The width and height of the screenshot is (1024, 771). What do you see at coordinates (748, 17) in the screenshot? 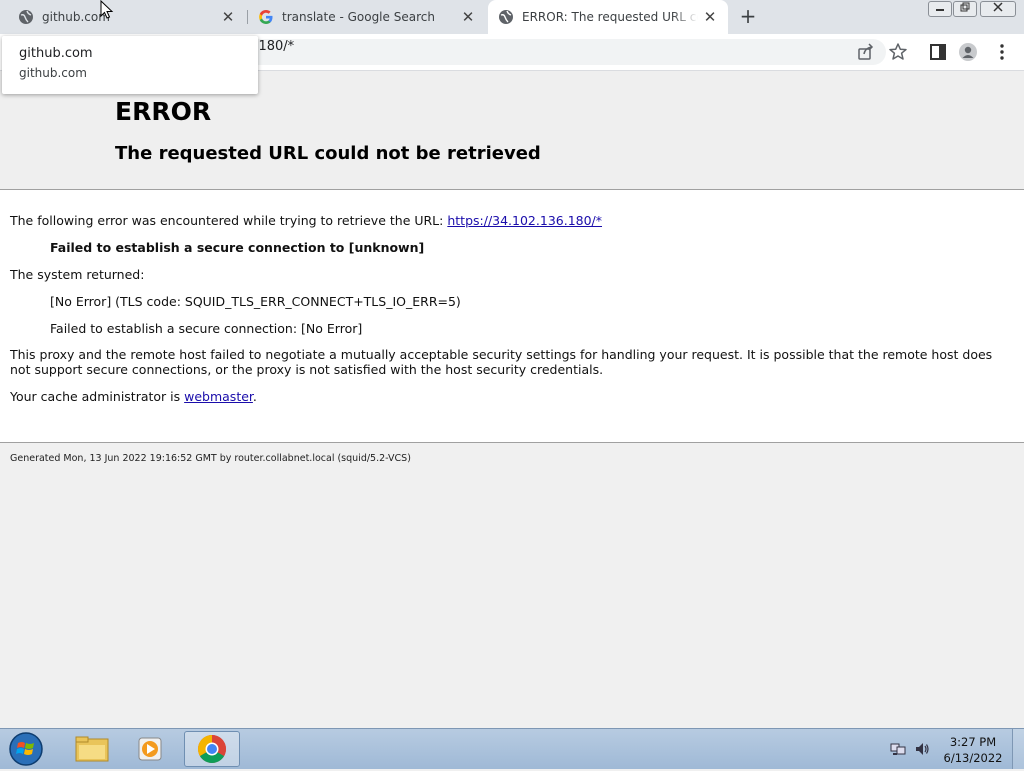
I see `new-tab-button: +` at bounding box center [748, 17].